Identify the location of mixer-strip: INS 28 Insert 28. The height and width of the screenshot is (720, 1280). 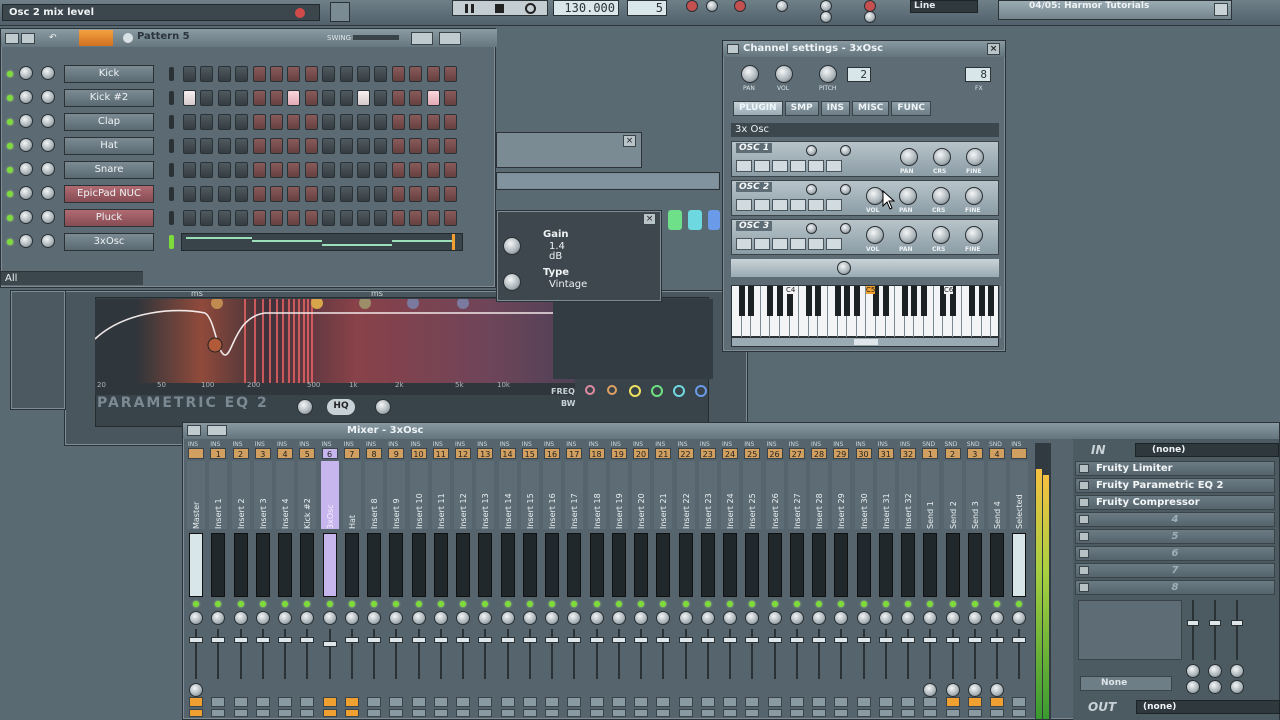
(819, 580).